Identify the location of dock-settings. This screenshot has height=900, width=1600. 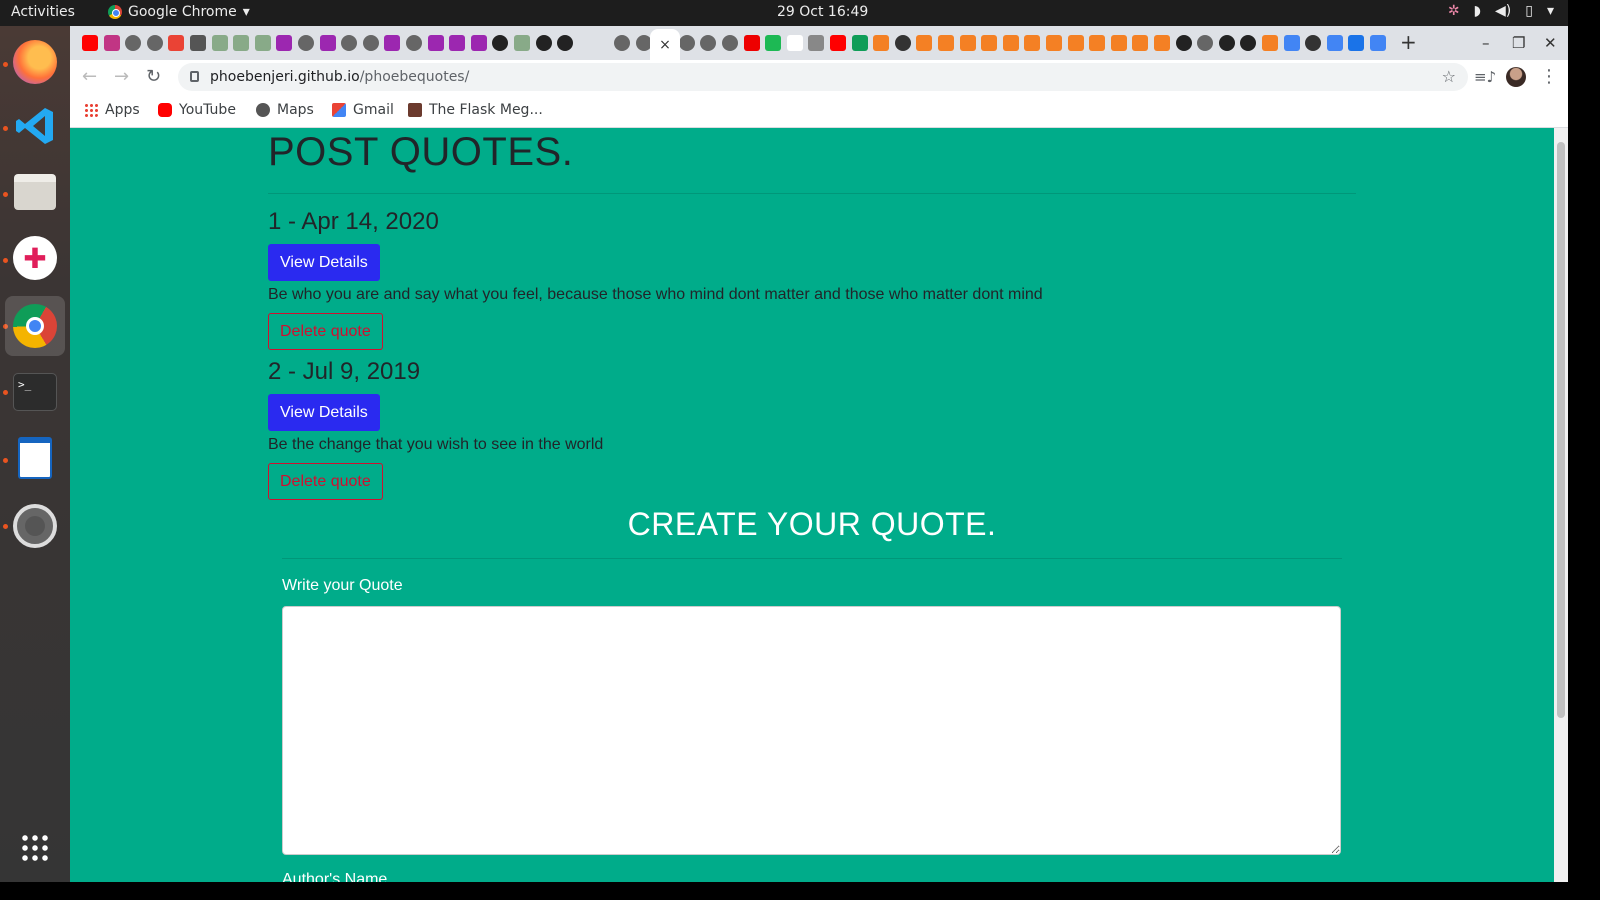
(35, 526).